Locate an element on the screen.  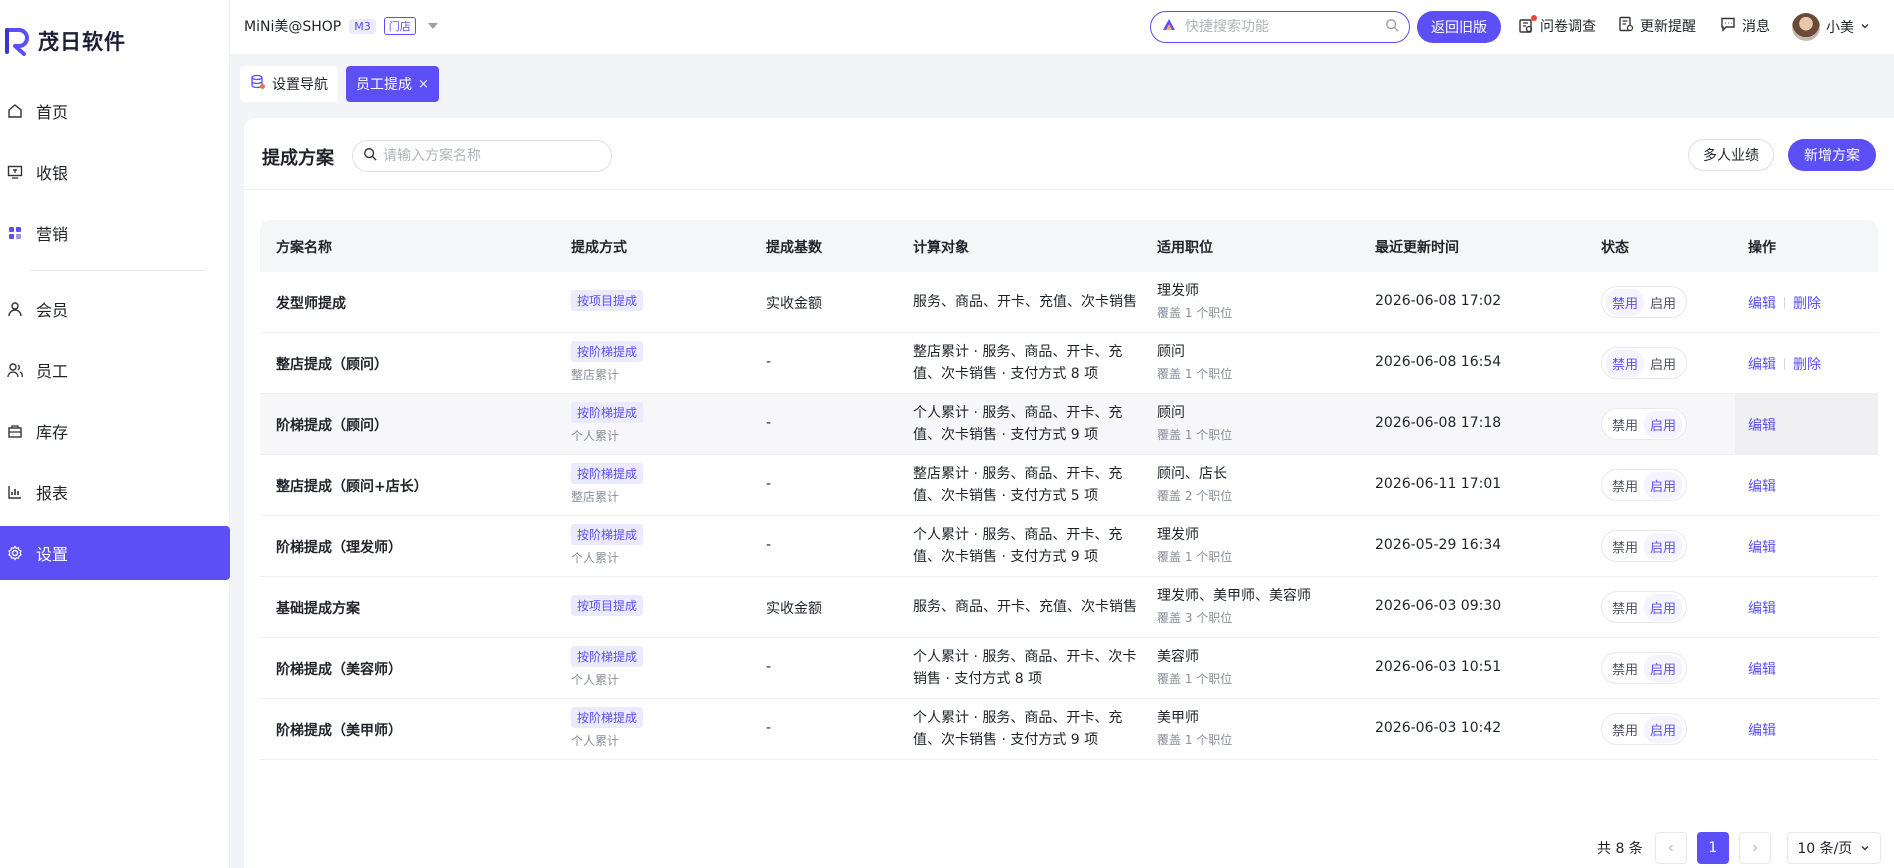
survey-link: 问卷调查 is located at coordinates (1557, 25).